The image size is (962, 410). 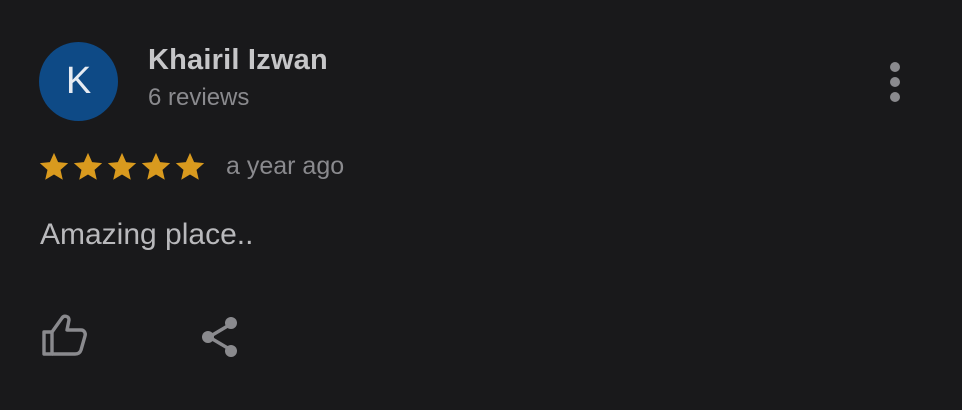 I want to click on avatar-initial: K, so click(x=78, y=81).